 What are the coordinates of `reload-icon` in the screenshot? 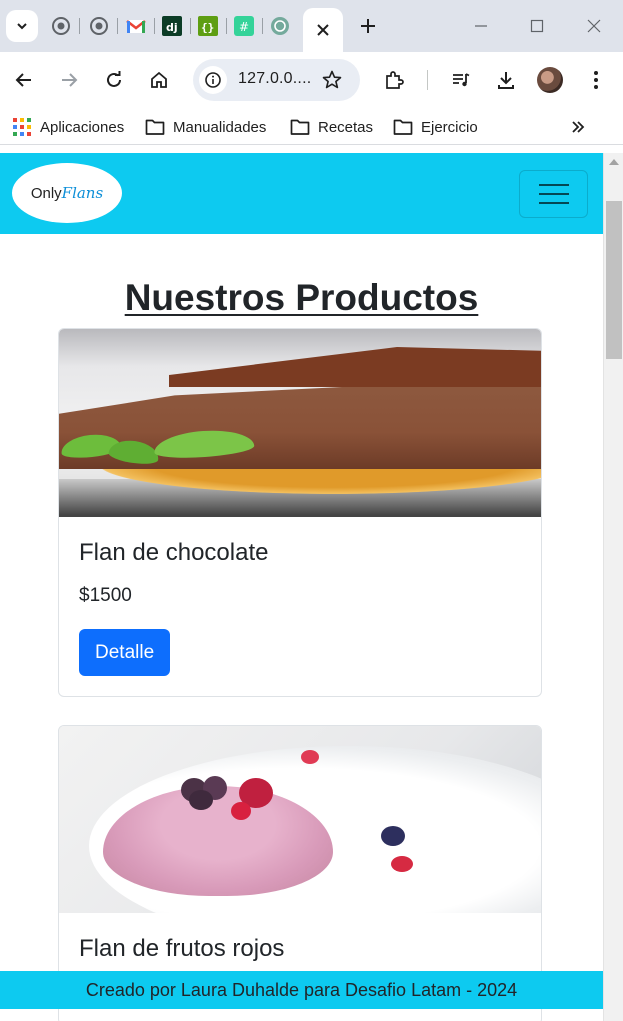 It's located at (114, 79).